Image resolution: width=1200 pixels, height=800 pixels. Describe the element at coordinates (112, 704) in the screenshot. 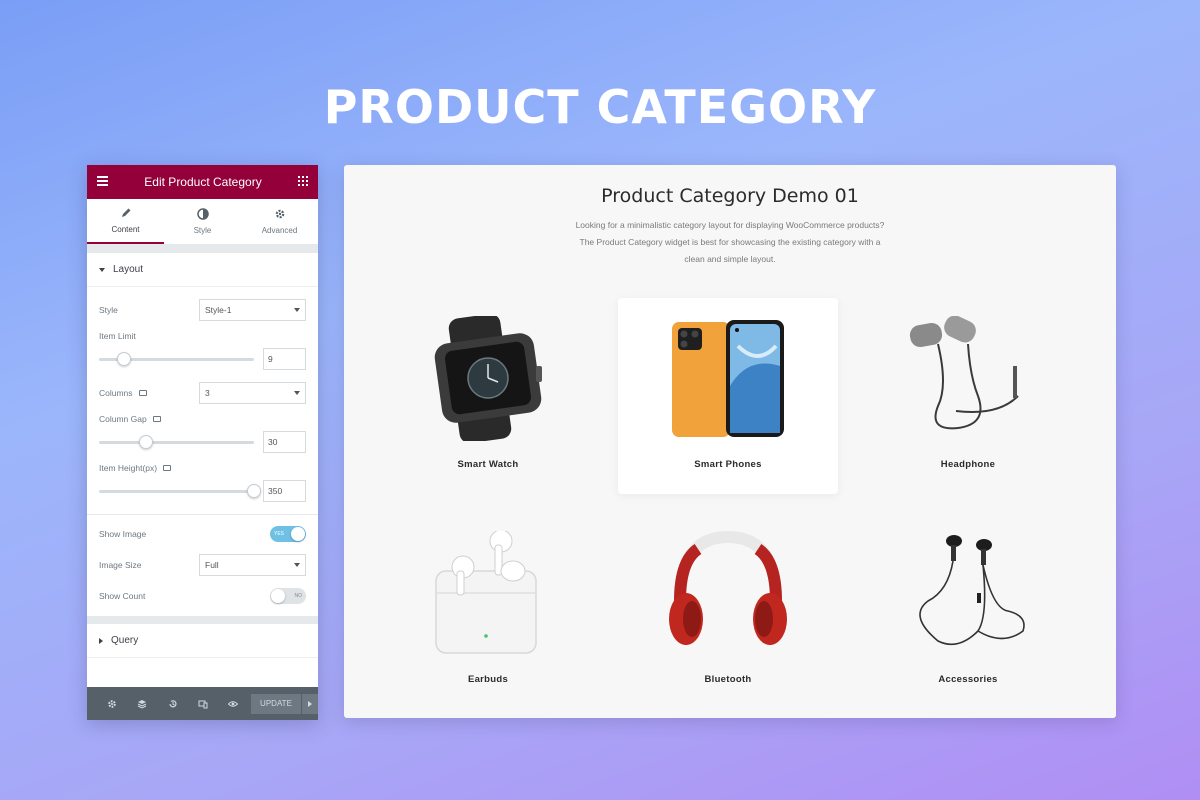

I see `settings-icon` at that location.